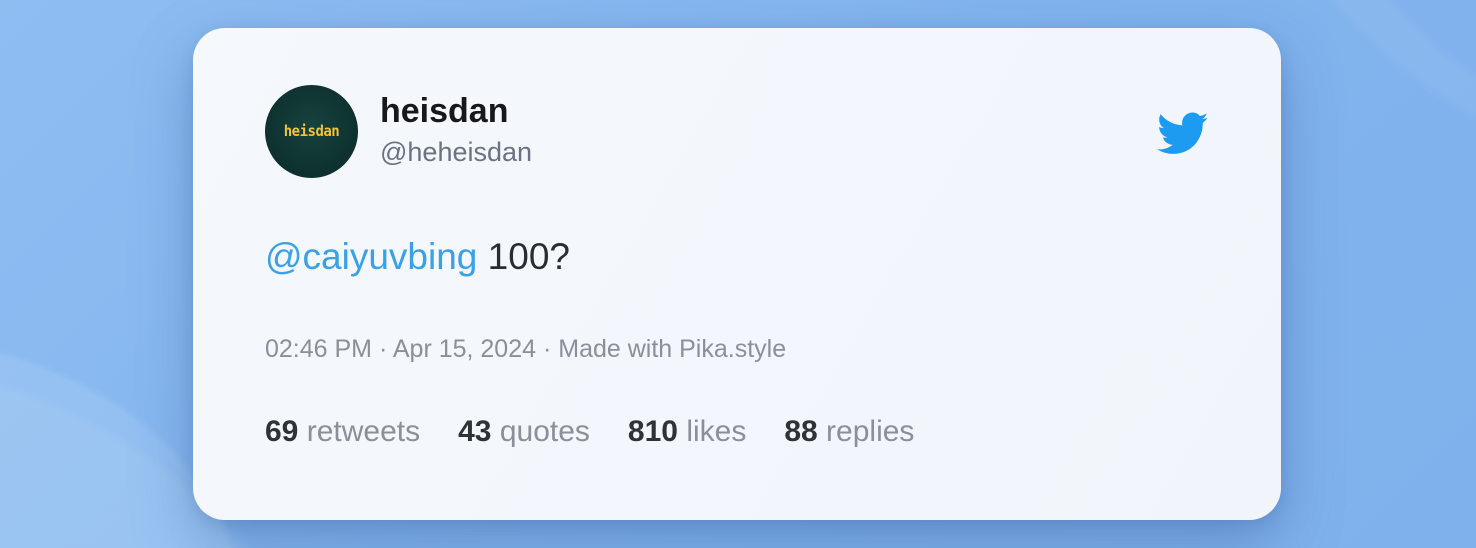 The height and width of the screenshot is (548, 1476). Describe the element at coordinates (319, 349) in the screenshot. I see `tweet-time: 02:46 PM` at that location.